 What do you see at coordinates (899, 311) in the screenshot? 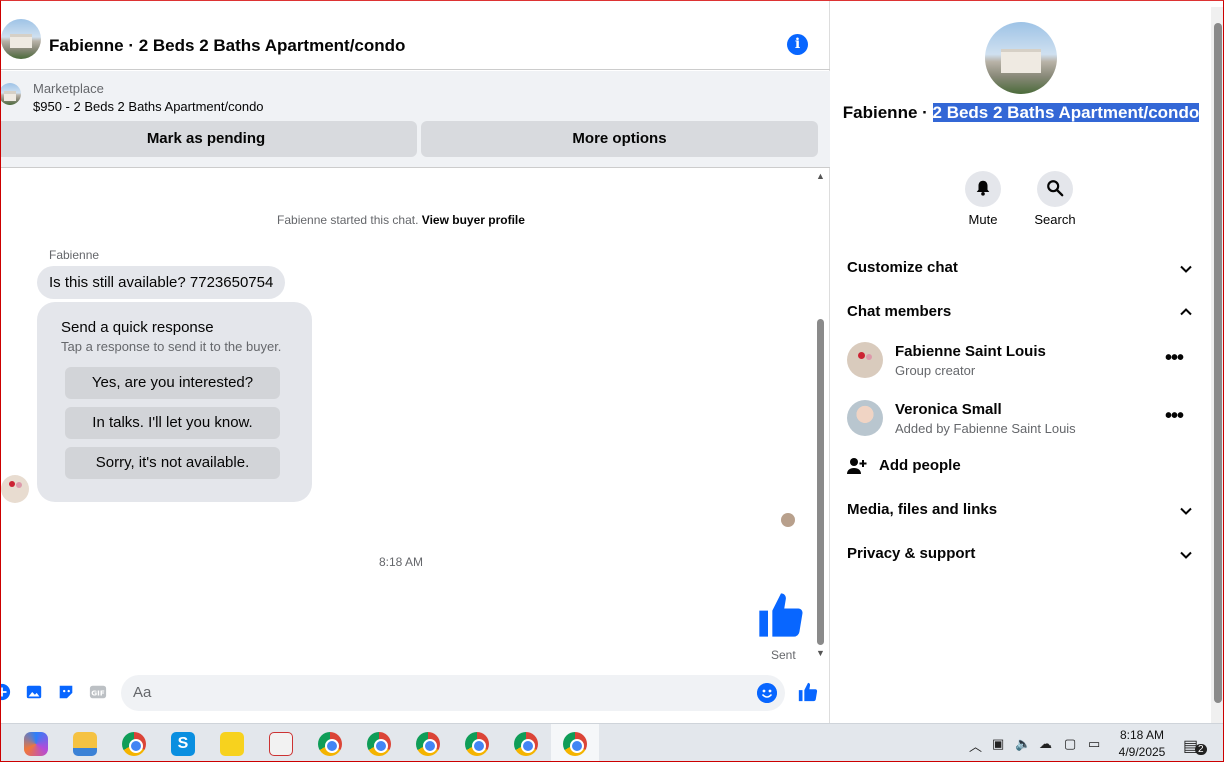
I see `chat-members-section: Chat members` at bounding box center [899, 311].